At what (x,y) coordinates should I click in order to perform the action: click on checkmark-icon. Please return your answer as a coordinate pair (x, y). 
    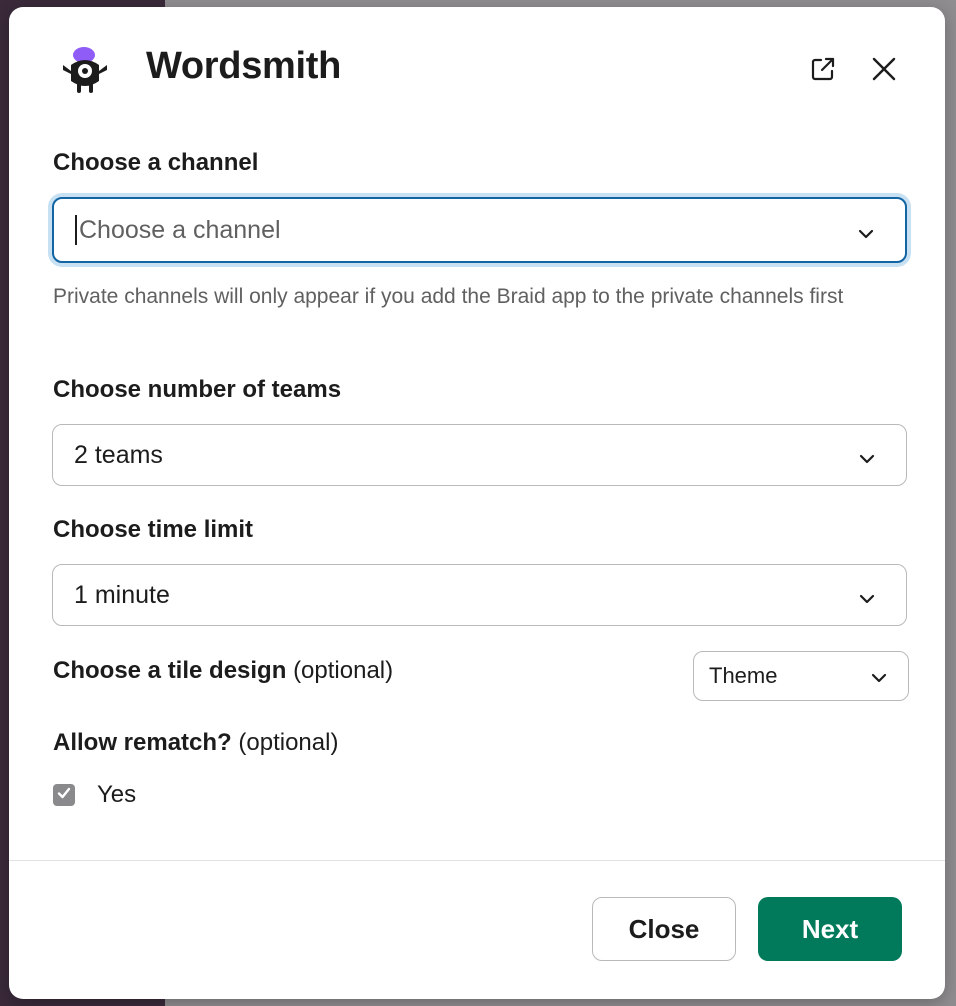
    Looking at the image, I should click on (64, 795).